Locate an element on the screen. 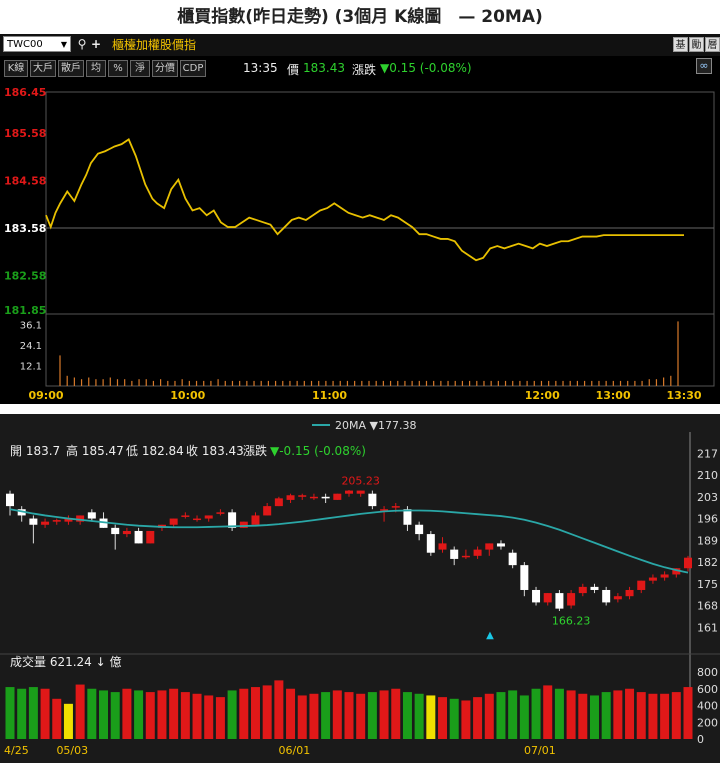  chevron-down-icon: ▼ is located at coordinates (63, 44).